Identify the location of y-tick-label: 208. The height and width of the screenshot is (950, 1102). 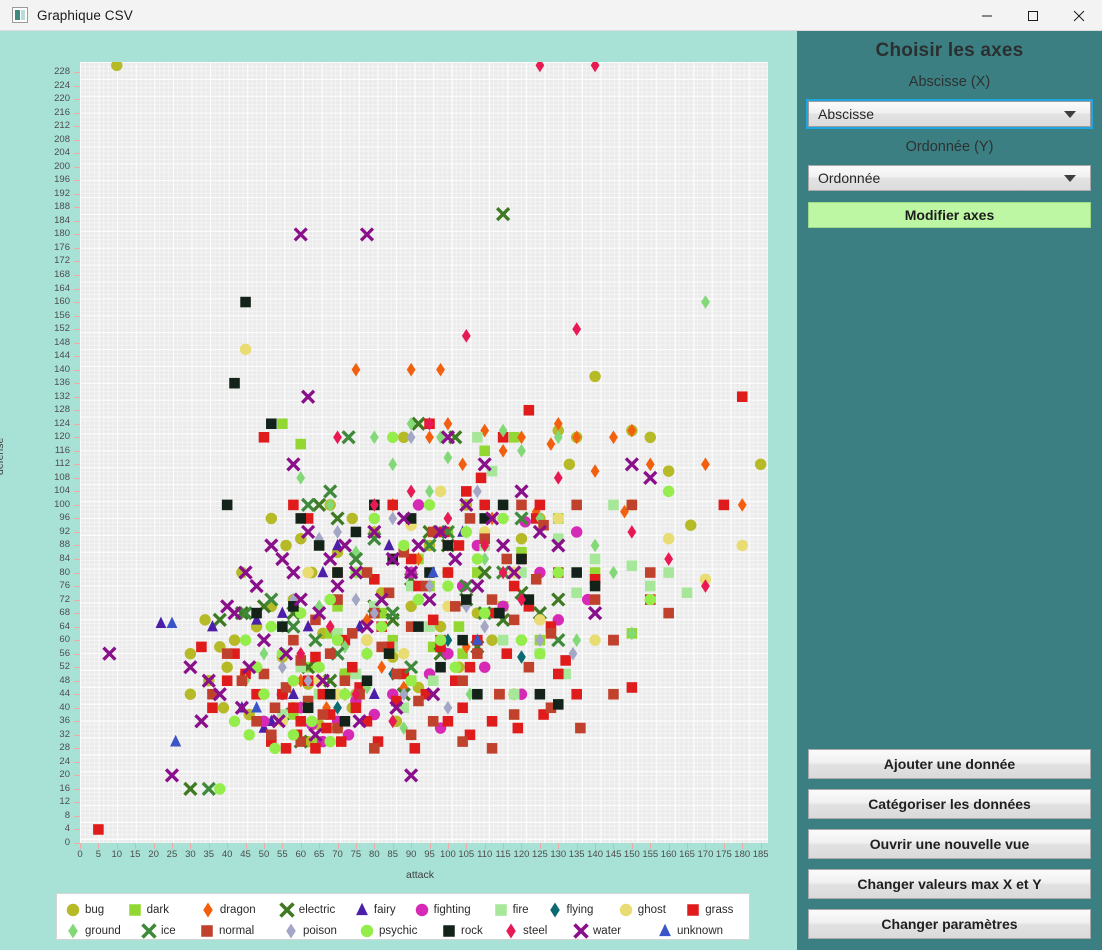
(62, 139).